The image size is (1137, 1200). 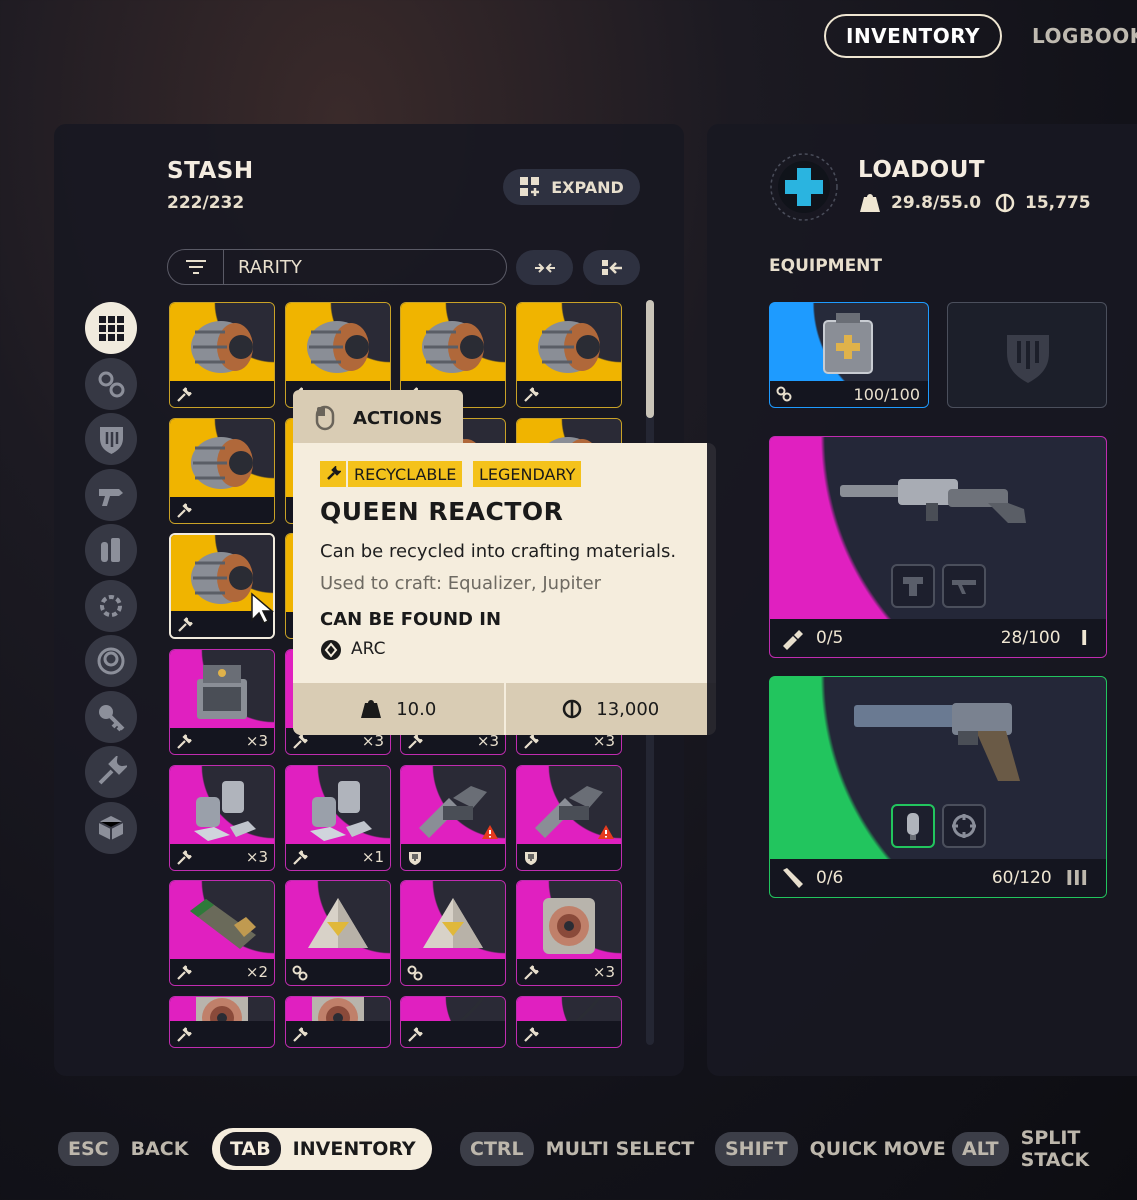 I want to click on backpack-slot: 100/100, so click(x=849, y=355).